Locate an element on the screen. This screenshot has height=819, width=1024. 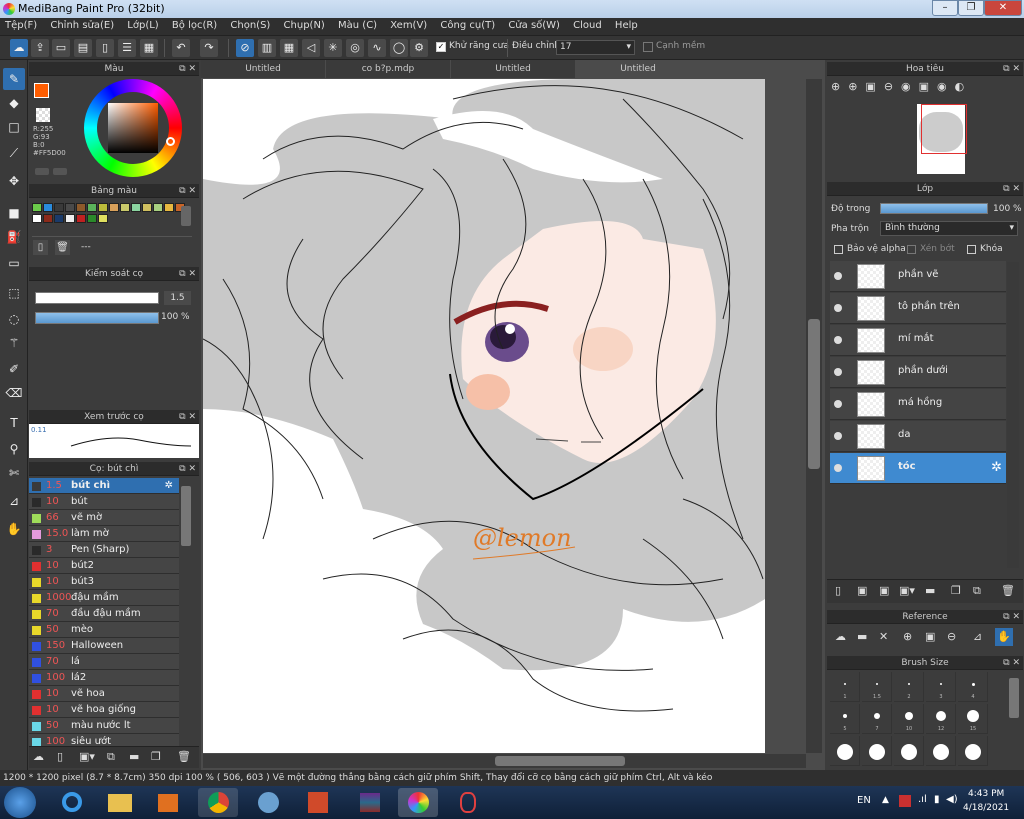
brush-opacity-slider is located at coordinates (97, 318).